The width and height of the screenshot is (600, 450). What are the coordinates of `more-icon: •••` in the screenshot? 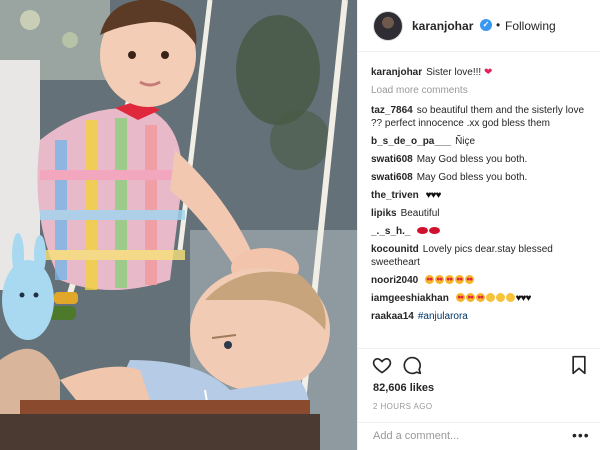 It's located at (581, 435).